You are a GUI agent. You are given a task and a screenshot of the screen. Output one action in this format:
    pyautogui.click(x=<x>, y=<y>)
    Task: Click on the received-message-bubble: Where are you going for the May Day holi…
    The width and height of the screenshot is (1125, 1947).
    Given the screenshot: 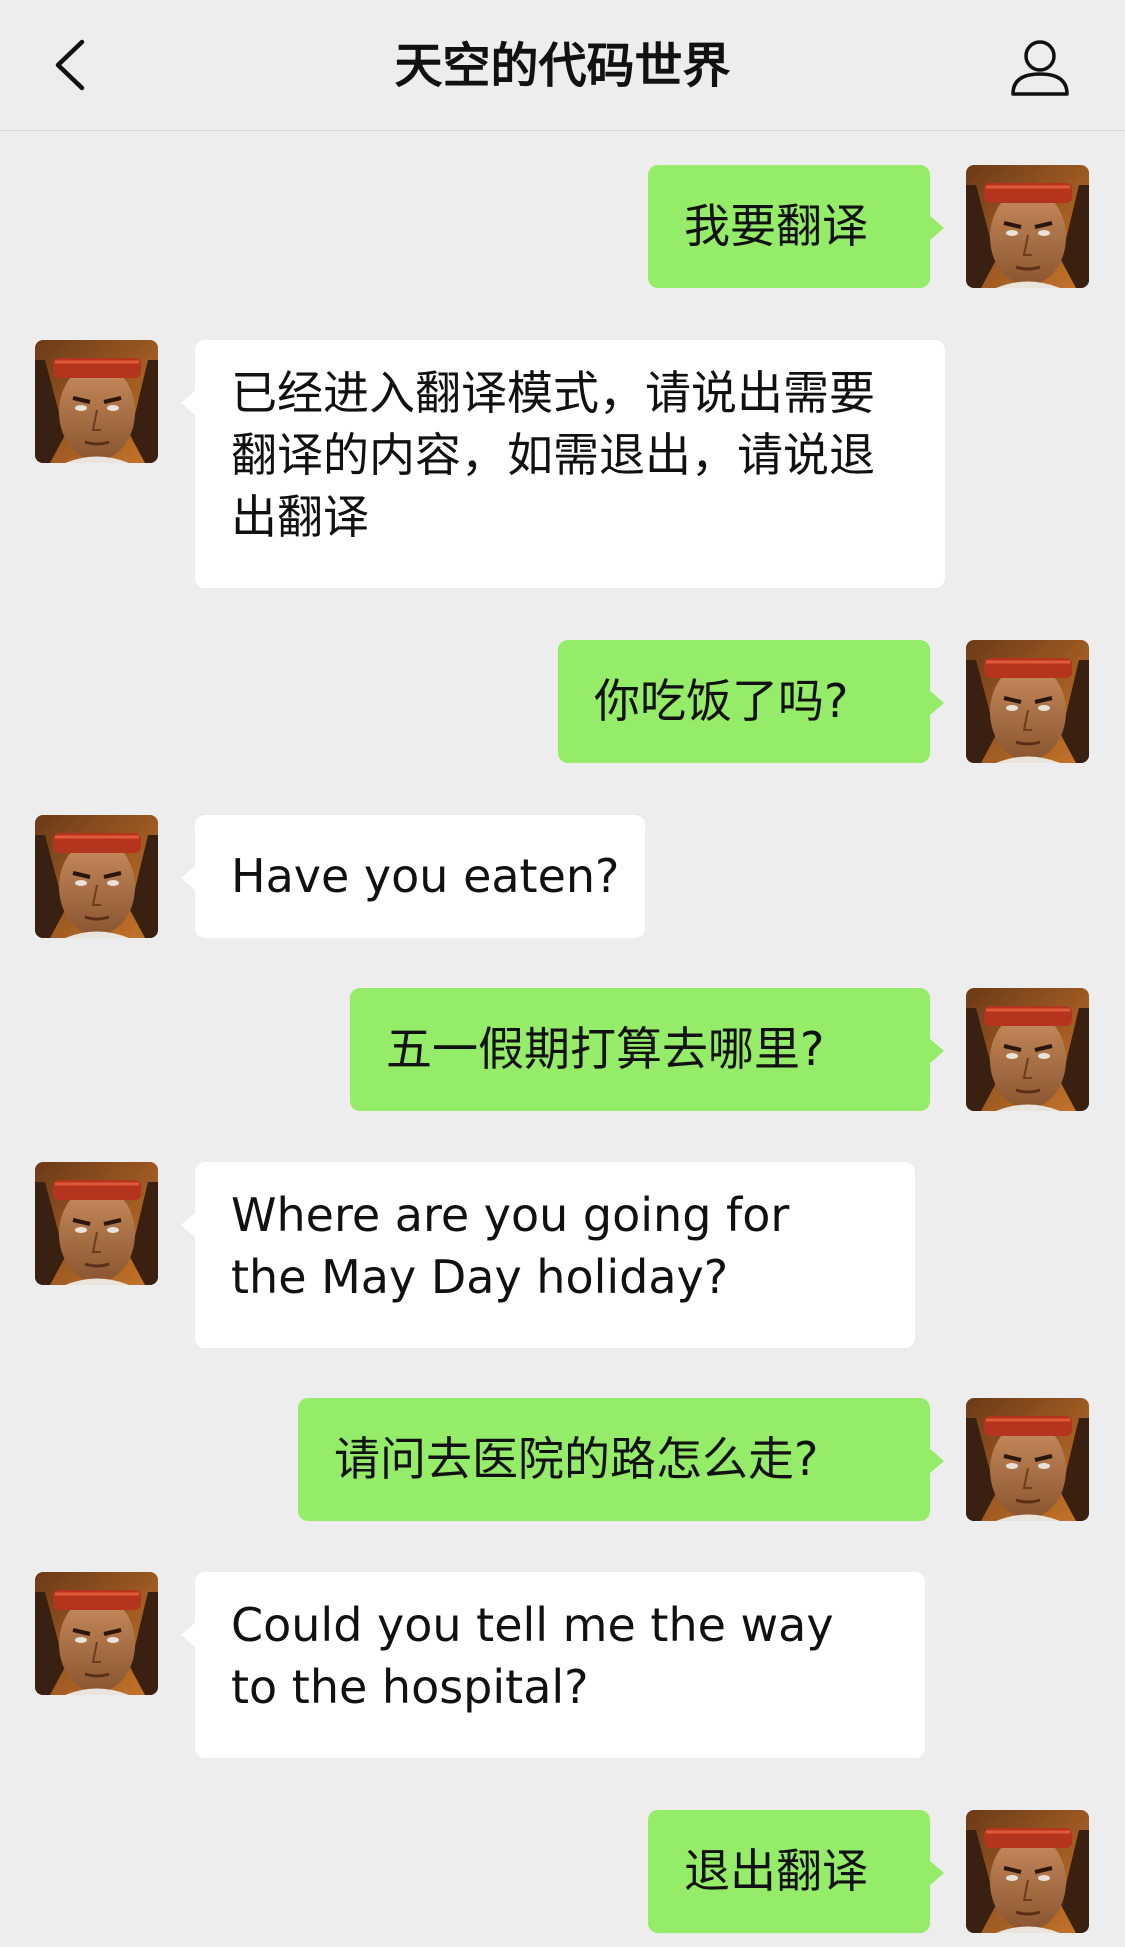 What is the action you would take?
    pyautogui.click(x=548, y=1255)
    